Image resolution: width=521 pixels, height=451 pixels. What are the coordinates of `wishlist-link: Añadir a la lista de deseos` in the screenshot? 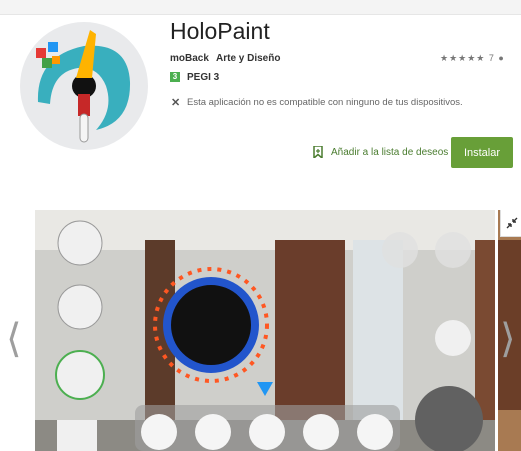 It's located at (389, 152).